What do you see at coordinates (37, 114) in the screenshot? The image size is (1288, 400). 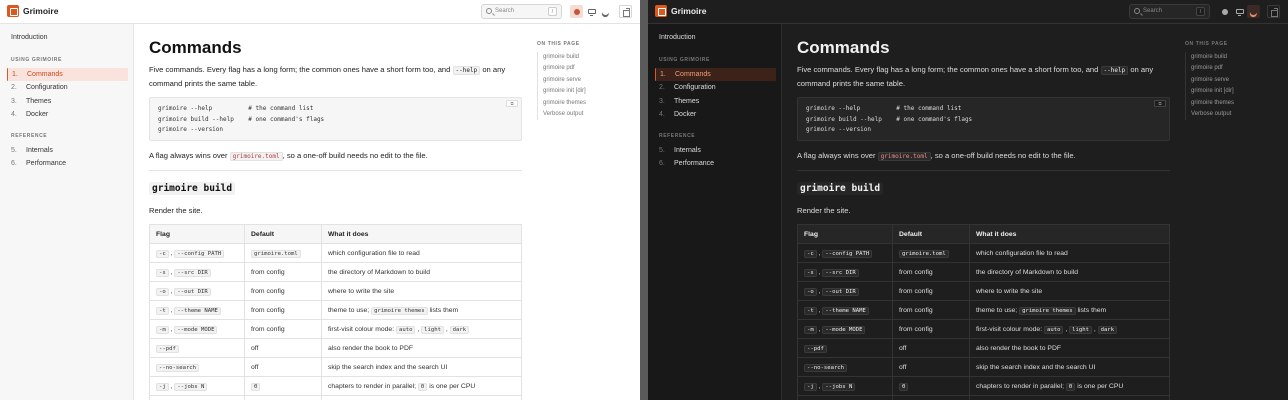 I see `sidebar-item-label: Docker` at bounding box center [37, 114].